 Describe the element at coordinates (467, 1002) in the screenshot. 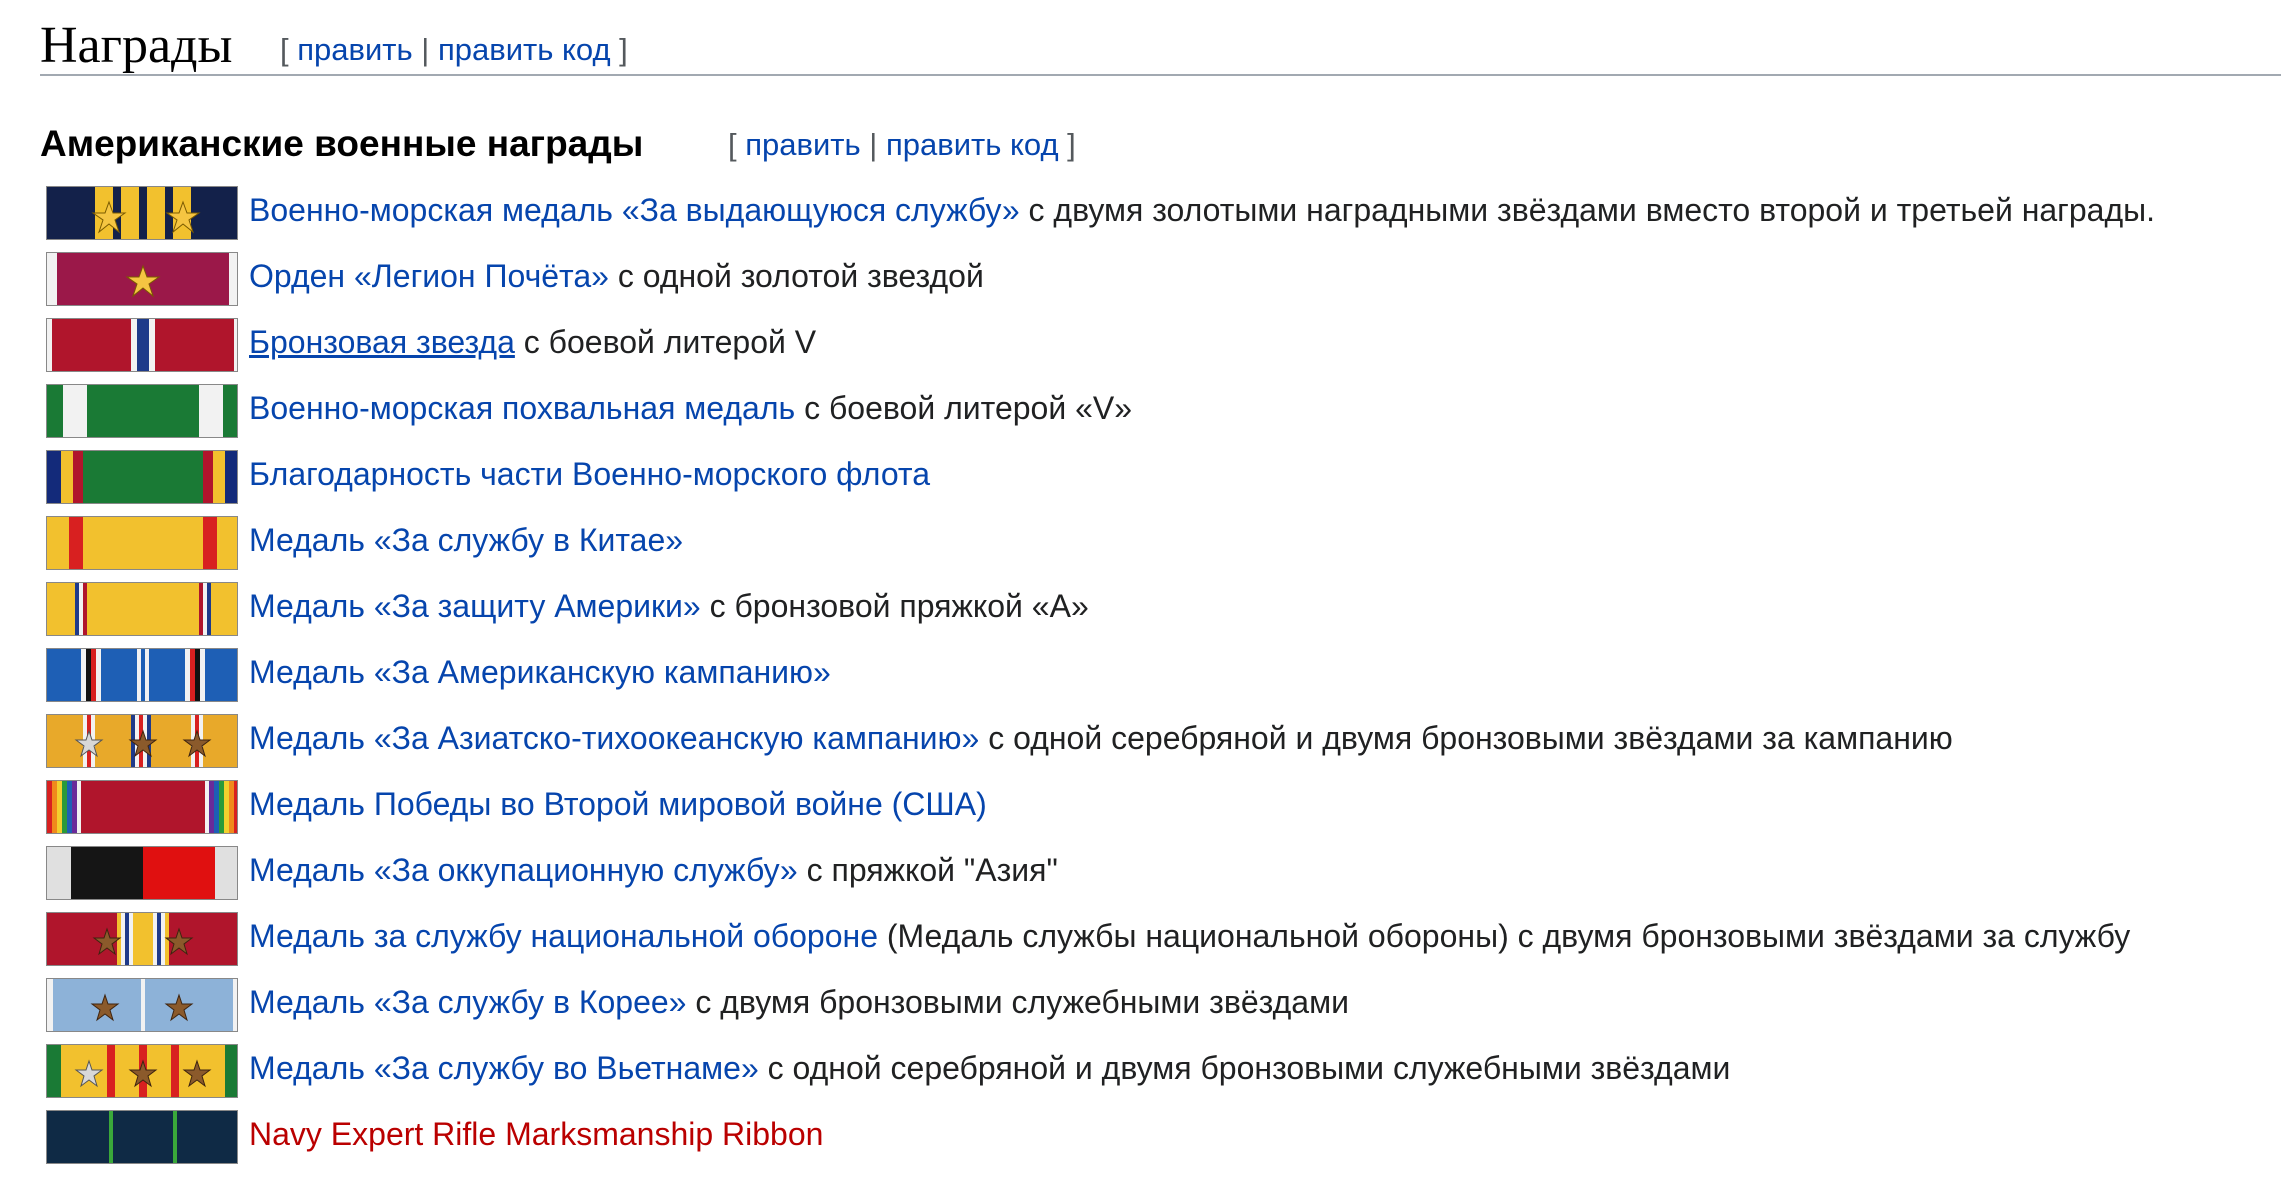

I see `award-link: Медаль «За службу в Корее»` at that location.